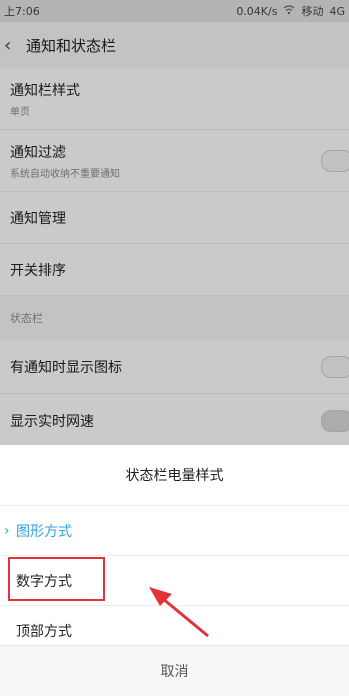  What do you see at coordinates (179, 612) in the screenshot?
I see `annotation-arrow-icon` at bounding box center [179, 612].